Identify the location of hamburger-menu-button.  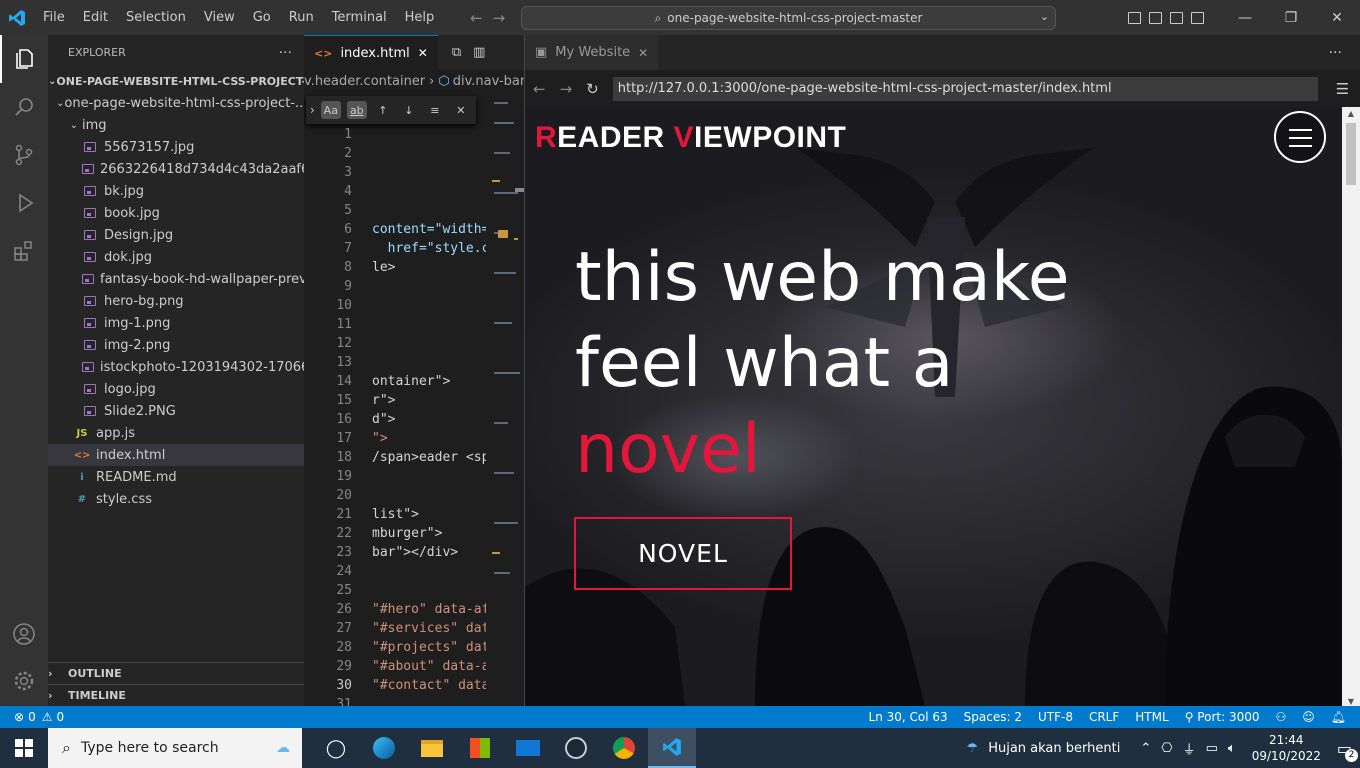
(1300, 137).